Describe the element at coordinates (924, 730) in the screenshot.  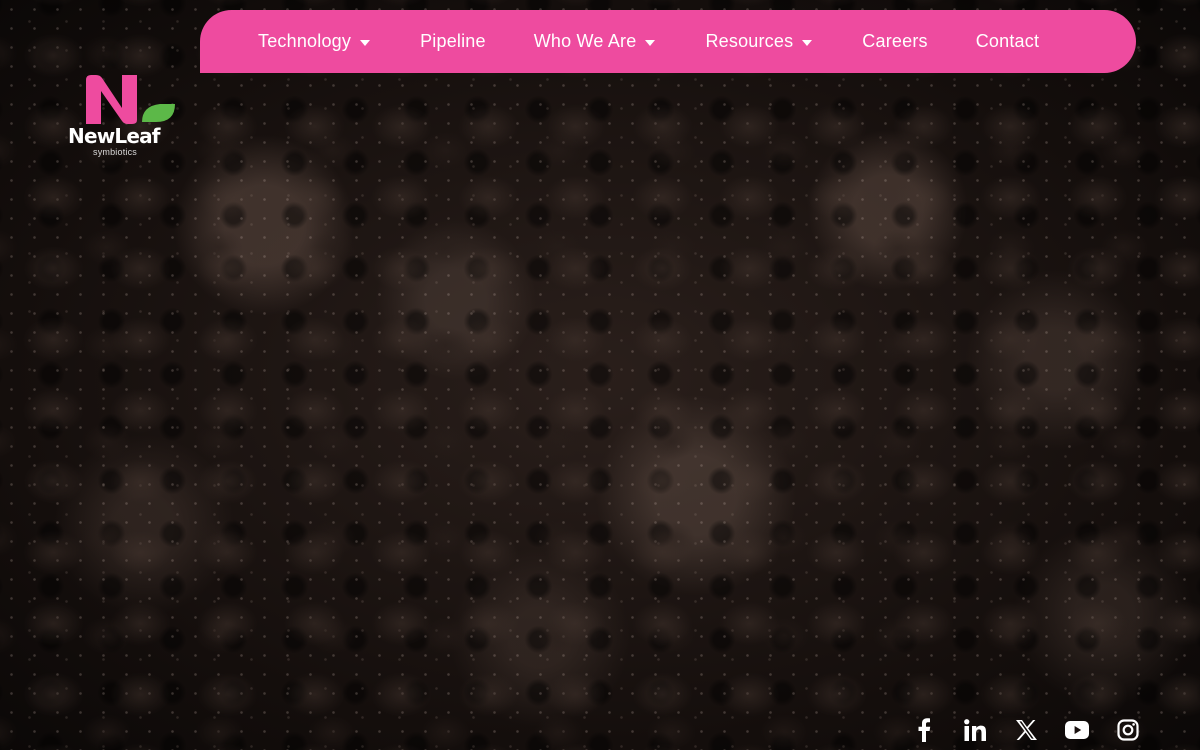
I see `facebook-icon` at that location.